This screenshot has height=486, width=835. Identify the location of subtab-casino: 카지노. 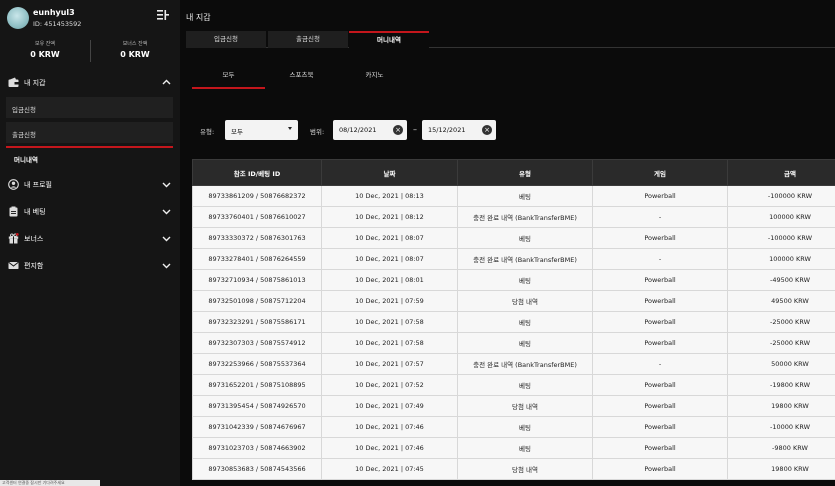
(374, 77).